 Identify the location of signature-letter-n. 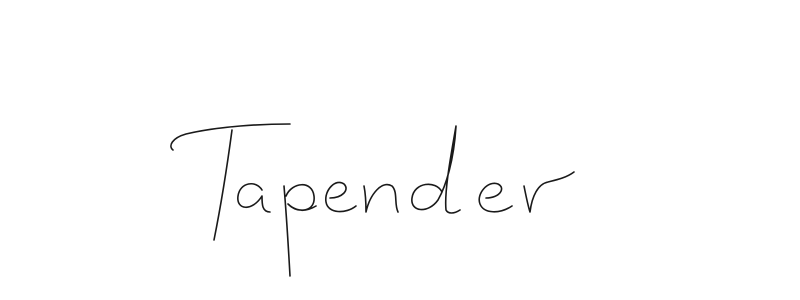
(381, 198).